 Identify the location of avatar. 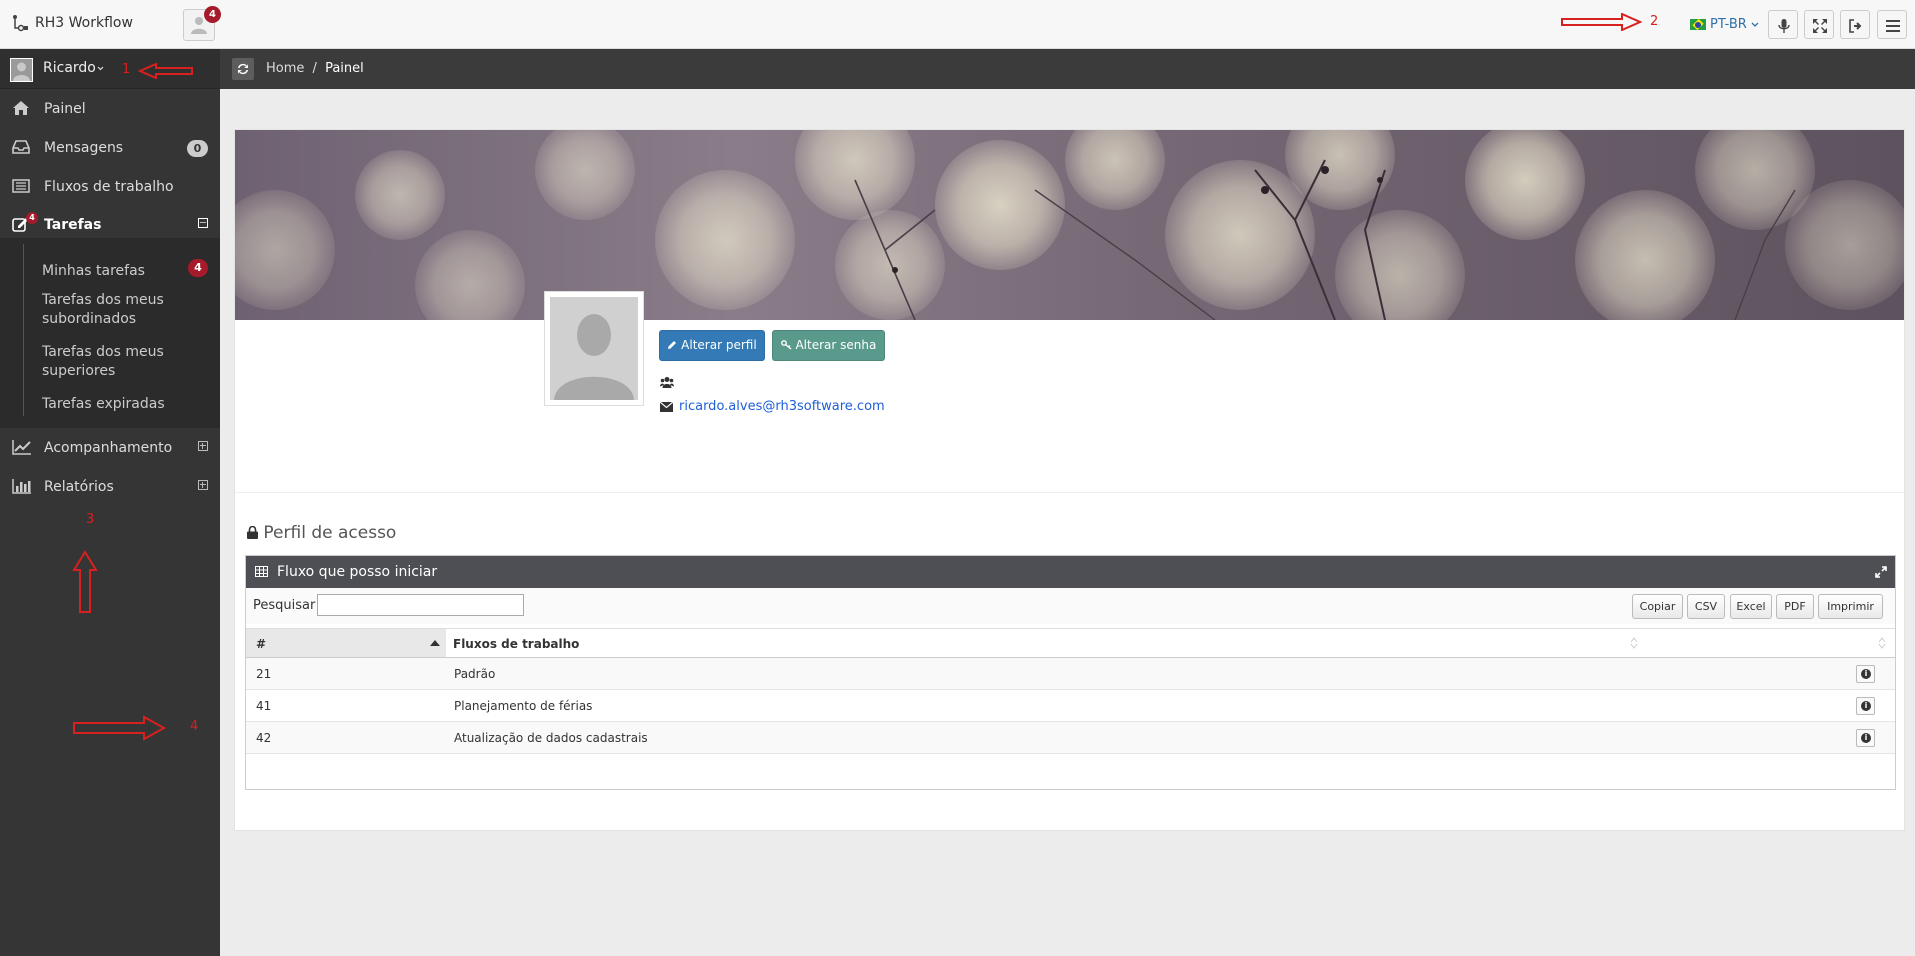
(21, 70).